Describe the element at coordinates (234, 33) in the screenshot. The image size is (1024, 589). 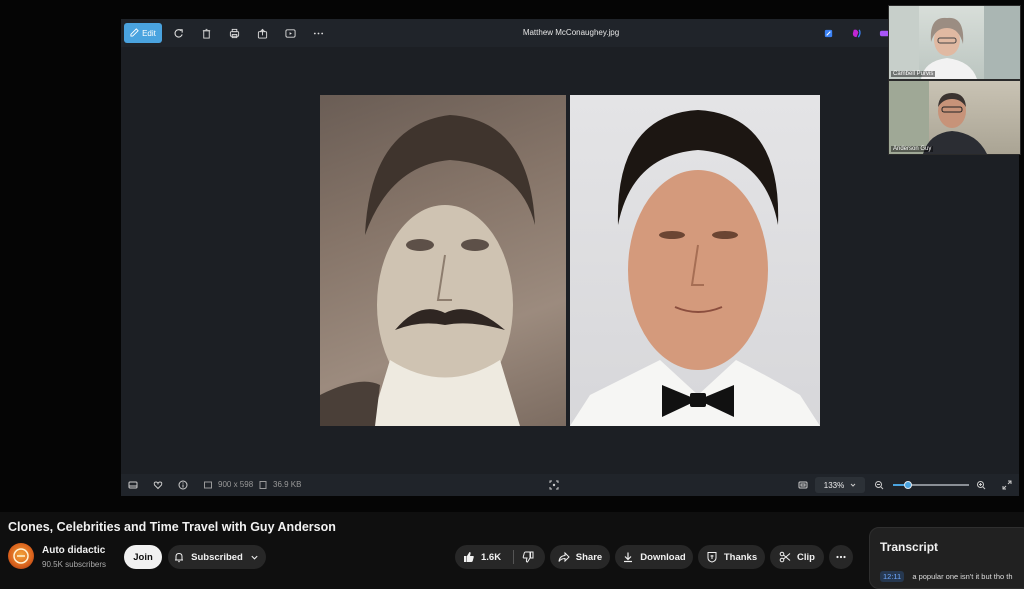
I see `print-icon` at that location.